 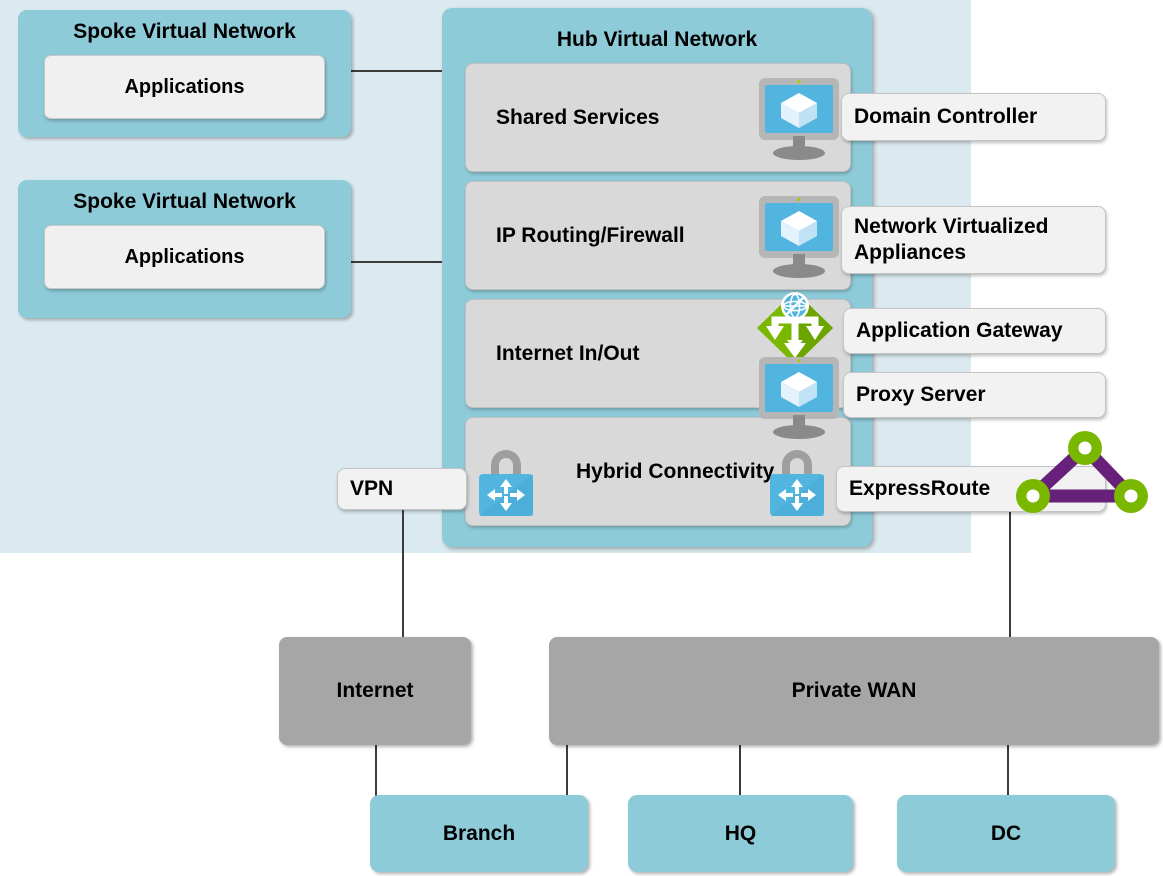 I want to click on expressroute-network-icon, so click(x=1080, y=474).